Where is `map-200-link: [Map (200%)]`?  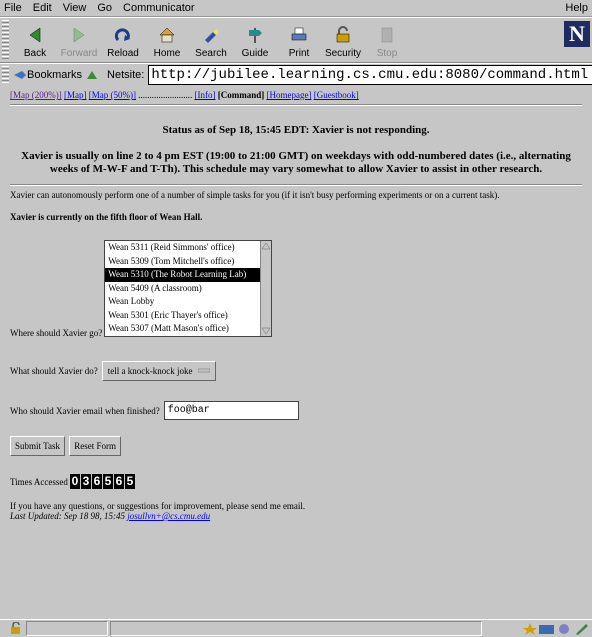 map-200-link: [Map (200%)] is located at coordinates (36, 95).